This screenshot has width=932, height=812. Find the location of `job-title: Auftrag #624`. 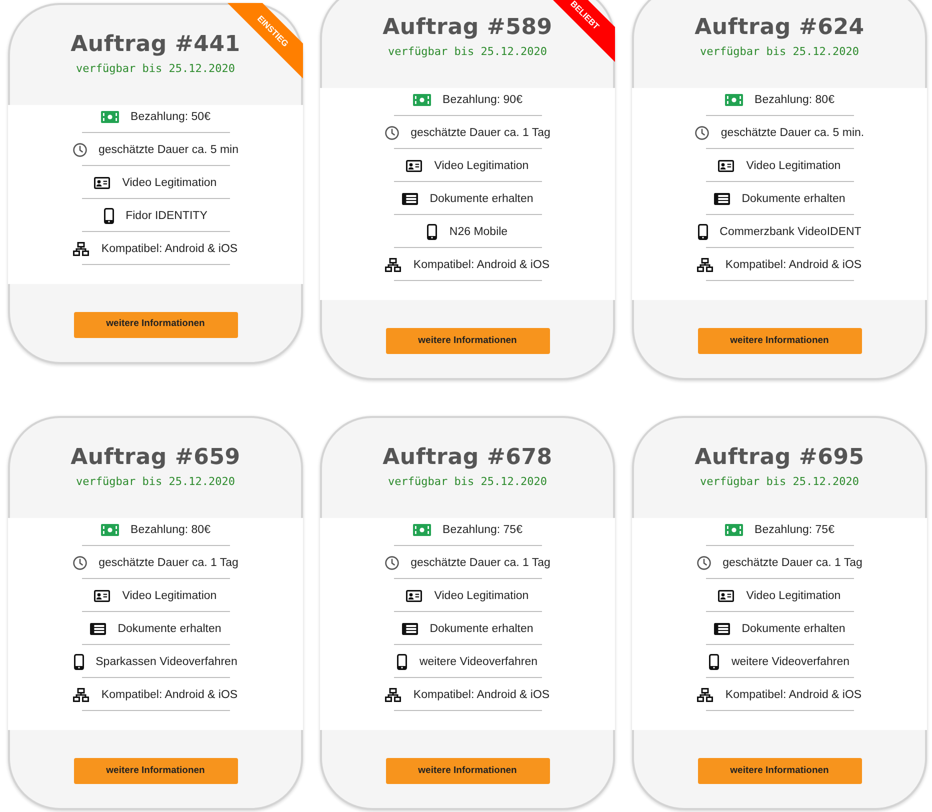

job-title: Auftrag #624 is located at coordinates (779, 28).